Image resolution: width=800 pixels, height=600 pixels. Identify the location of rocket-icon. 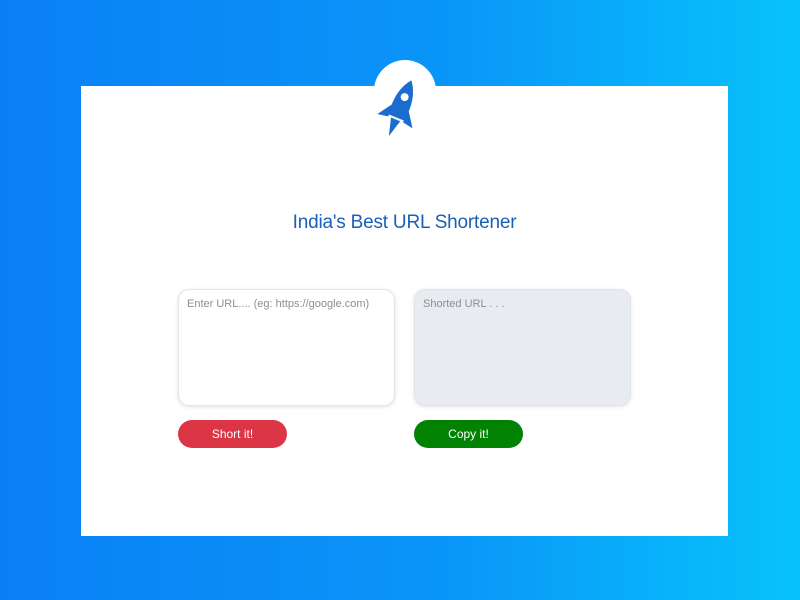
(395, 108).